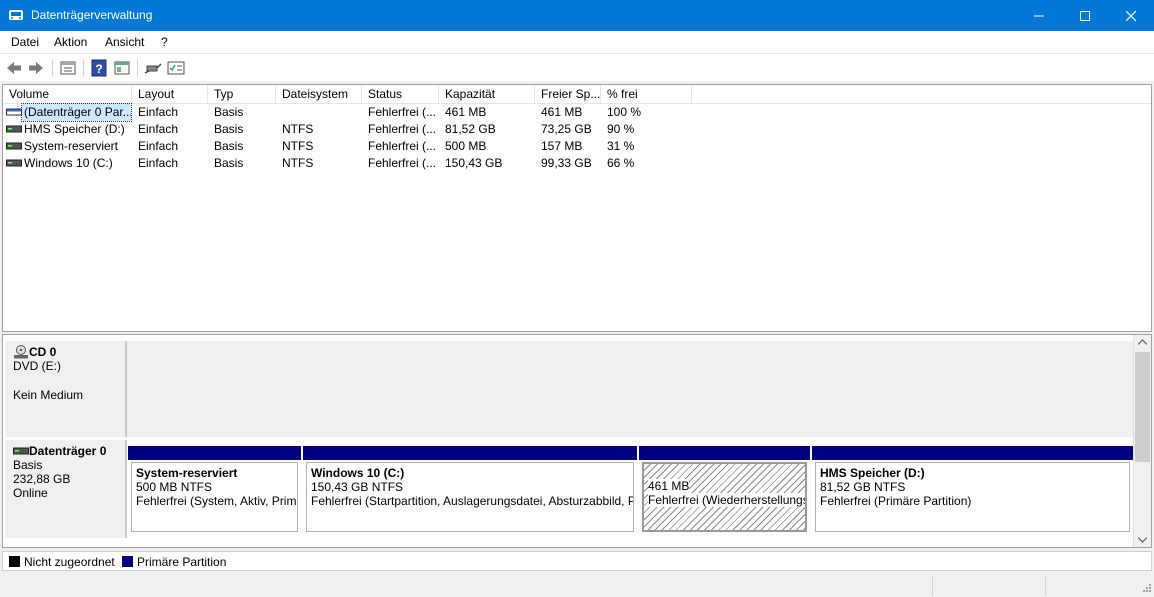 This screenshot has height=597, width=1154. I want to click on window-title: Datenträgerverwaltung, so click(92, 15).